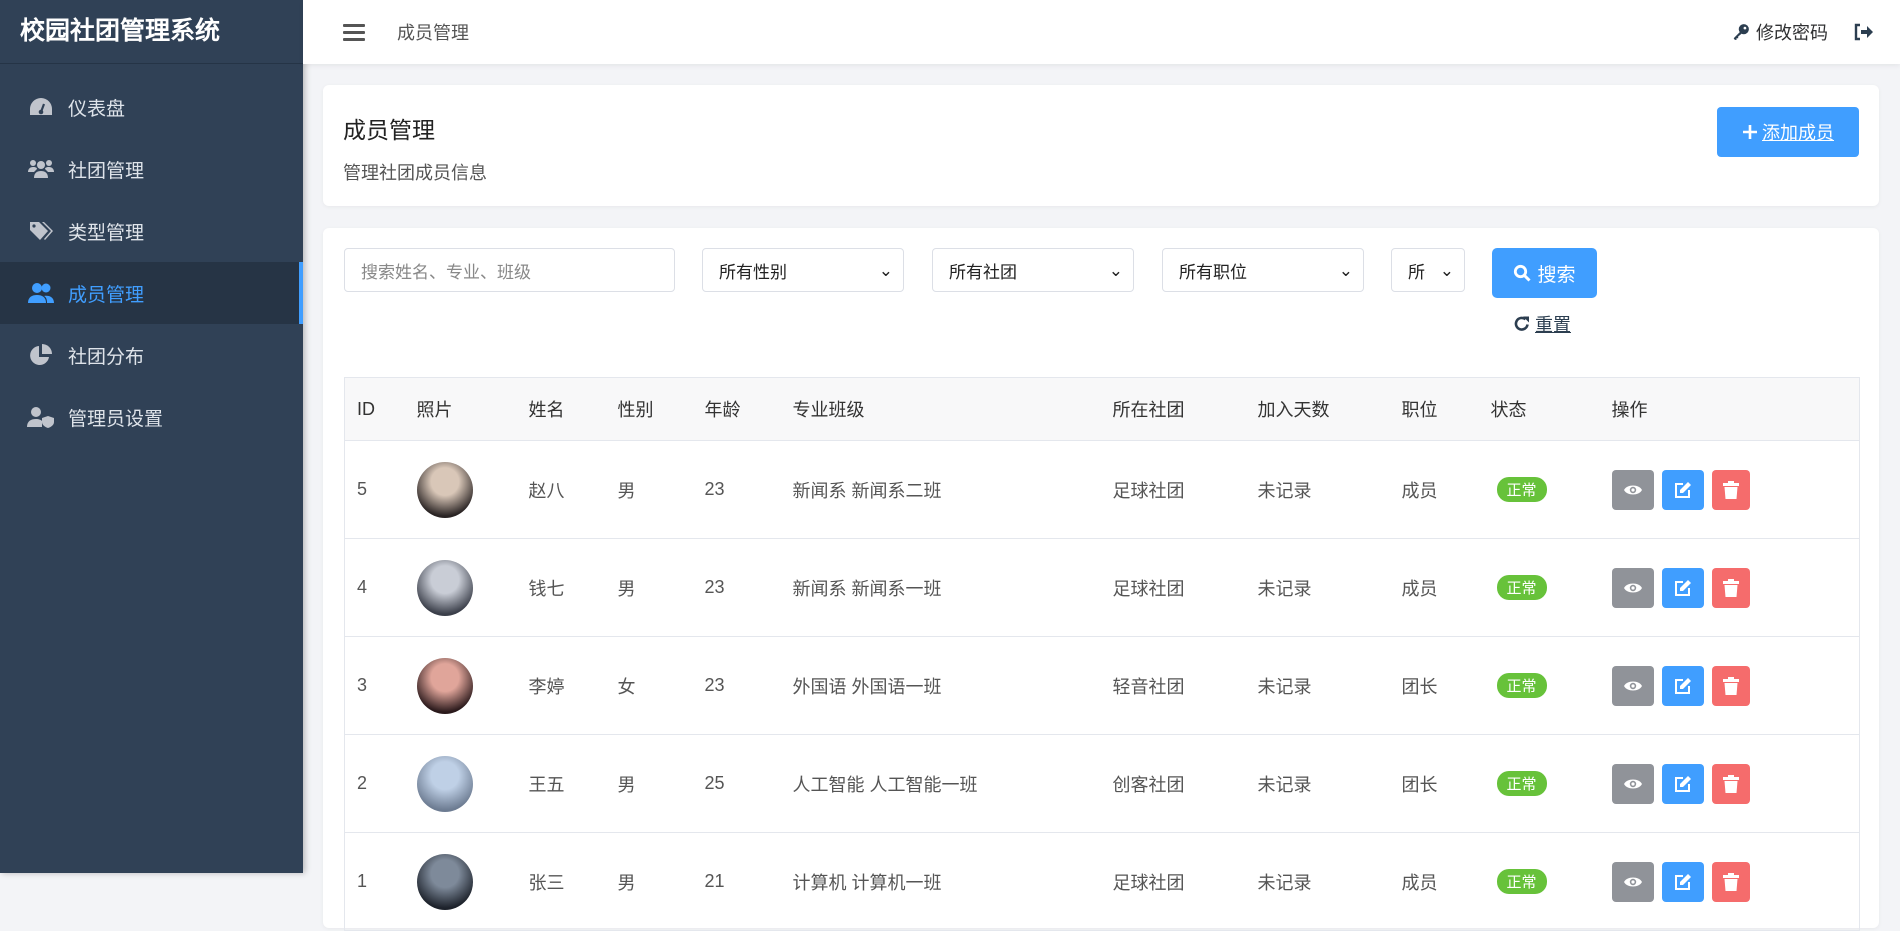  Describe the element at coordinates (106, 233) in the screenshot. I see `sidebar-item-label: 类型管理` at that location.